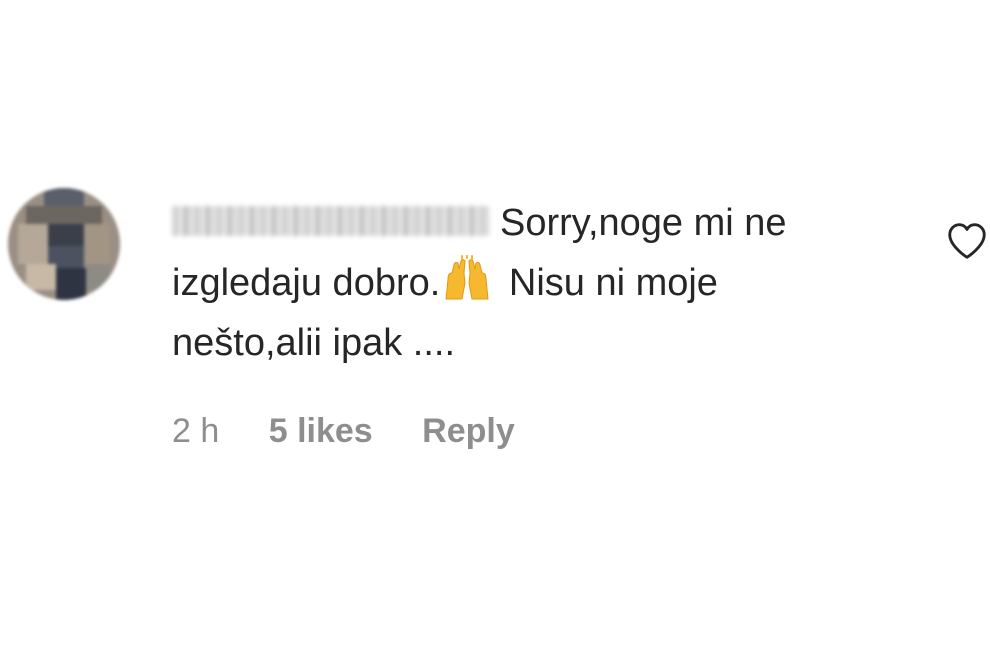 Image resolution: width=990 pixels, height=648 pixels. I want to click on comment-meta: 2 h 5 likes Reply, so click(343, 431).